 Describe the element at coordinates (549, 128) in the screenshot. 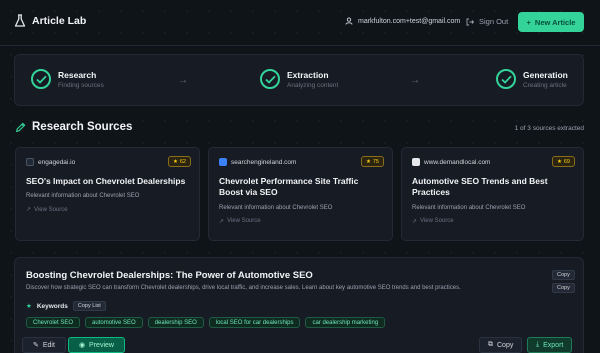

I see `sources-count: 1 of 3 sources extracted` at that location.